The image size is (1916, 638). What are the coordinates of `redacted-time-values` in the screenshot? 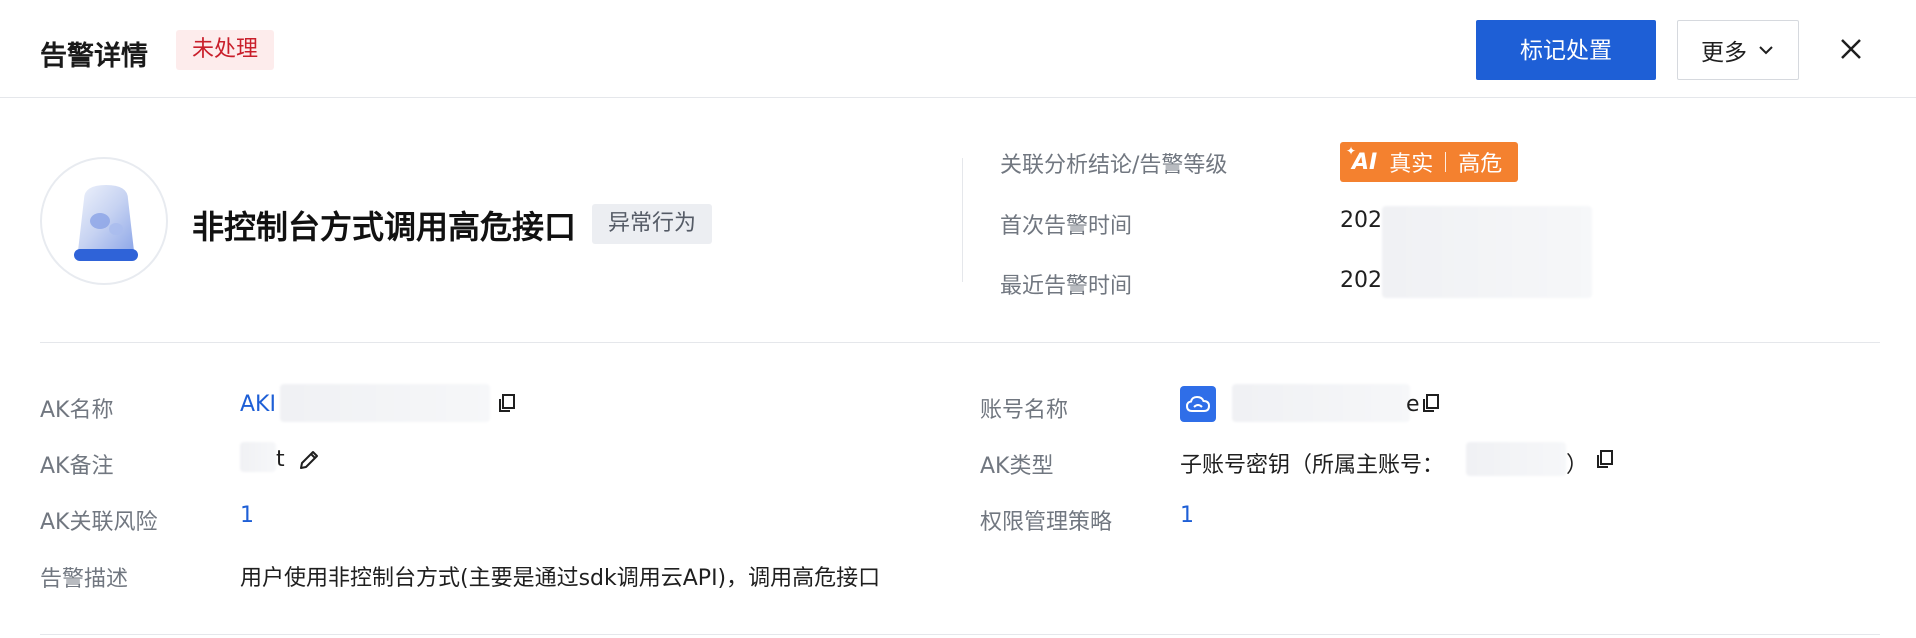 It's located at (1487, 252).